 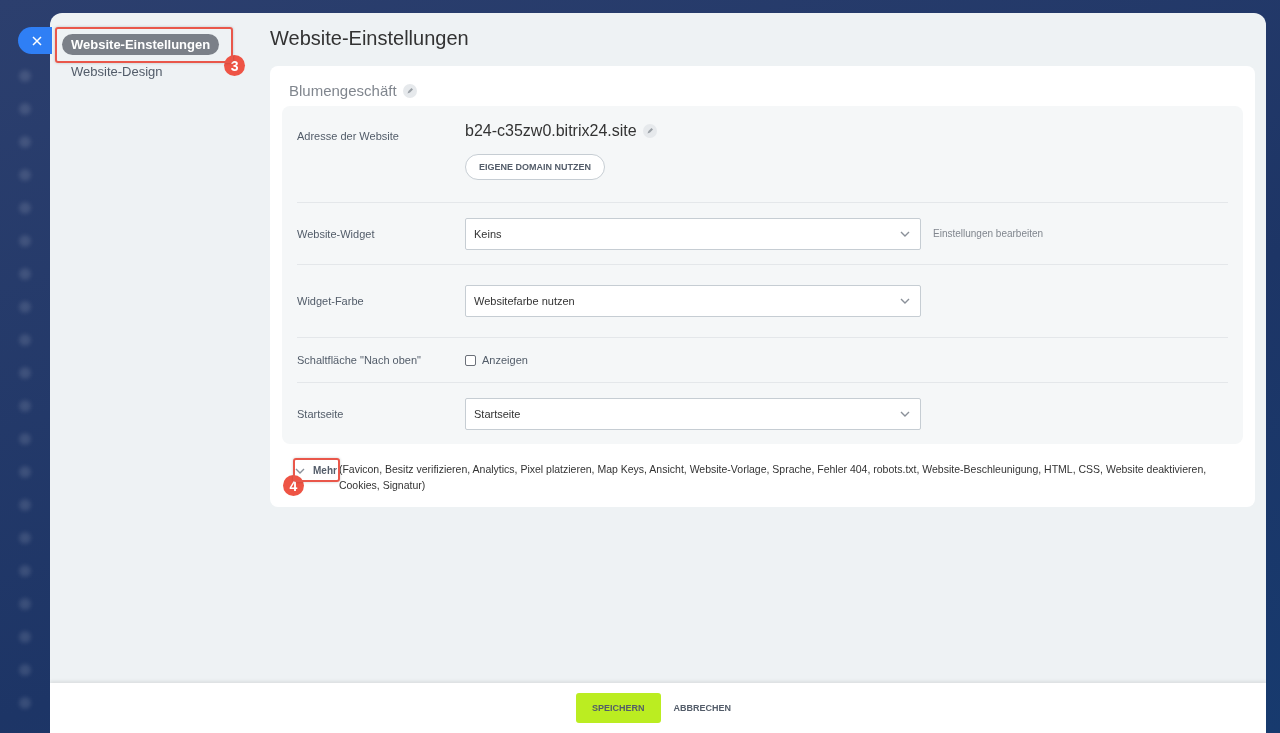 What do you see at coordinates (343, 90) in the screenshot?
I see `site-name: Blumengeschäft` at bounding box center [343, 90].